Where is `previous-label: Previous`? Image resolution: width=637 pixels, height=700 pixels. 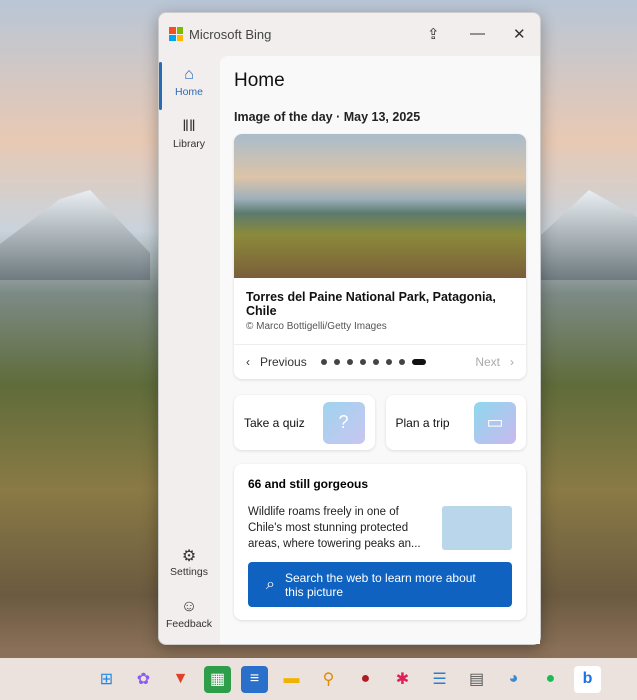 previous-label: Previous is located at coordinates (283, 362).